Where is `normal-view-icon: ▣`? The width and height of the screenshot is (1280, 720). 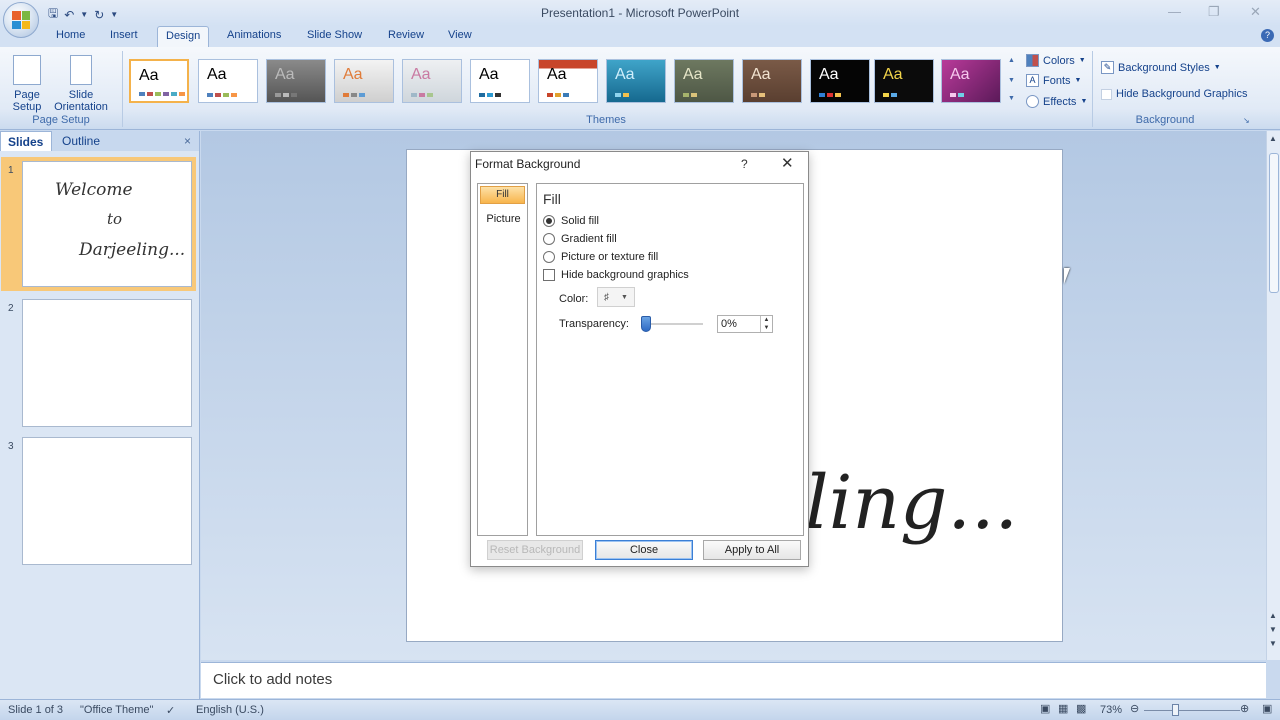 normal-view-icon: ▣ is located at coordinates (1045, 708).